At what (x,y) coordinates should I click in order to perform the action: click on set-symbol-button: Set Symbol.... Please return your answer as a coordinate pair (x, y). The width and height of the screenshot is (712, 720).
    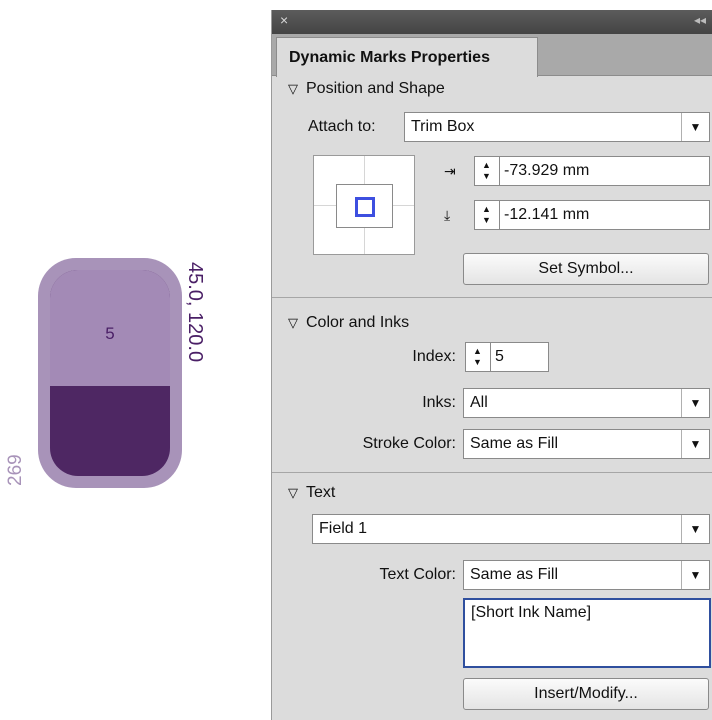
    Looking at the image, I should click on (586, 269).